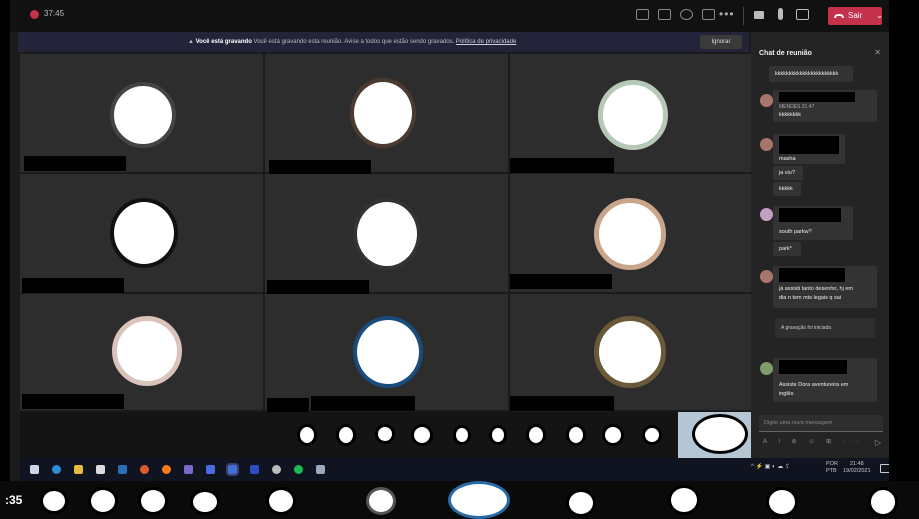  I want to click on chevron-down-icon: ⌄, so click(879, 16).